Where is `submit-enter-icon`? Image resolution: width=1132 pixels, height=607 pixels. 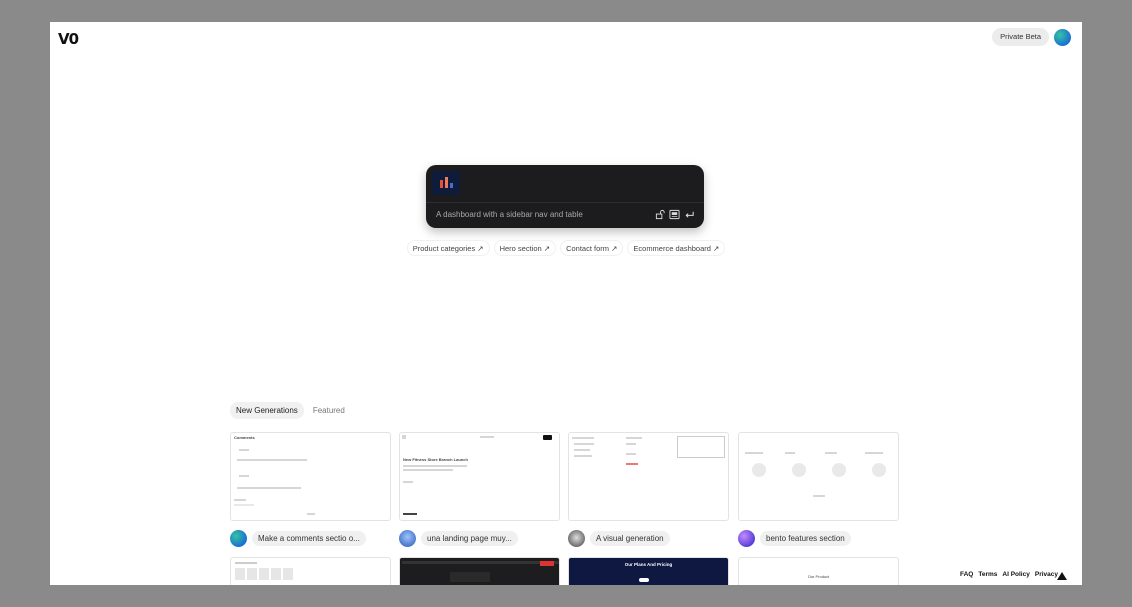
submit-enter-icon is located at coordinates (689, 214).